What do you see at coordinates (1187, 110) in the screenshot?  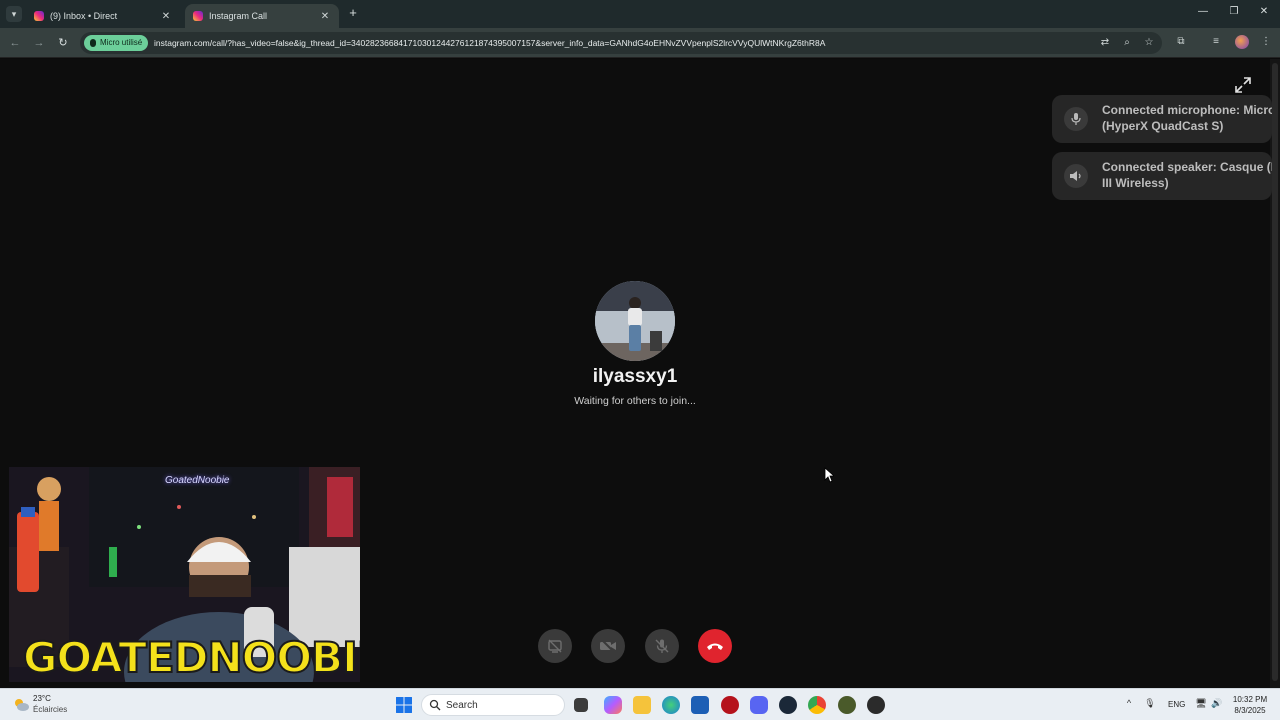 I see `toast-line: Connected microphone: Micro` at bounding box center [1187, 110].